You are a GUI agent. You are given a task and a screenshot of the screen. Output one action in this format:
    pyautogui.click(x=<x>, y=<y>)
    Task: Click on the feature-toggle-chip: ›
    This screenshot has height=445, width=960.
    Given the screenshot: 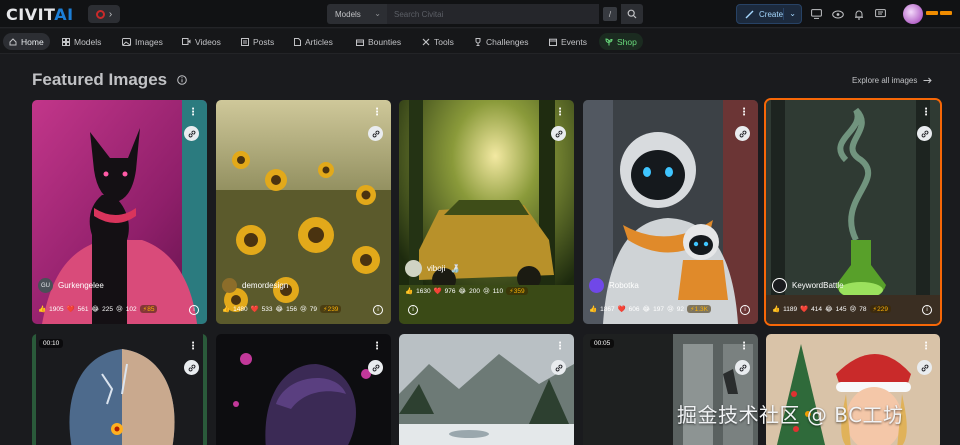 What is the action you would take?
    pyautogui.click(x=104, y=14)
    